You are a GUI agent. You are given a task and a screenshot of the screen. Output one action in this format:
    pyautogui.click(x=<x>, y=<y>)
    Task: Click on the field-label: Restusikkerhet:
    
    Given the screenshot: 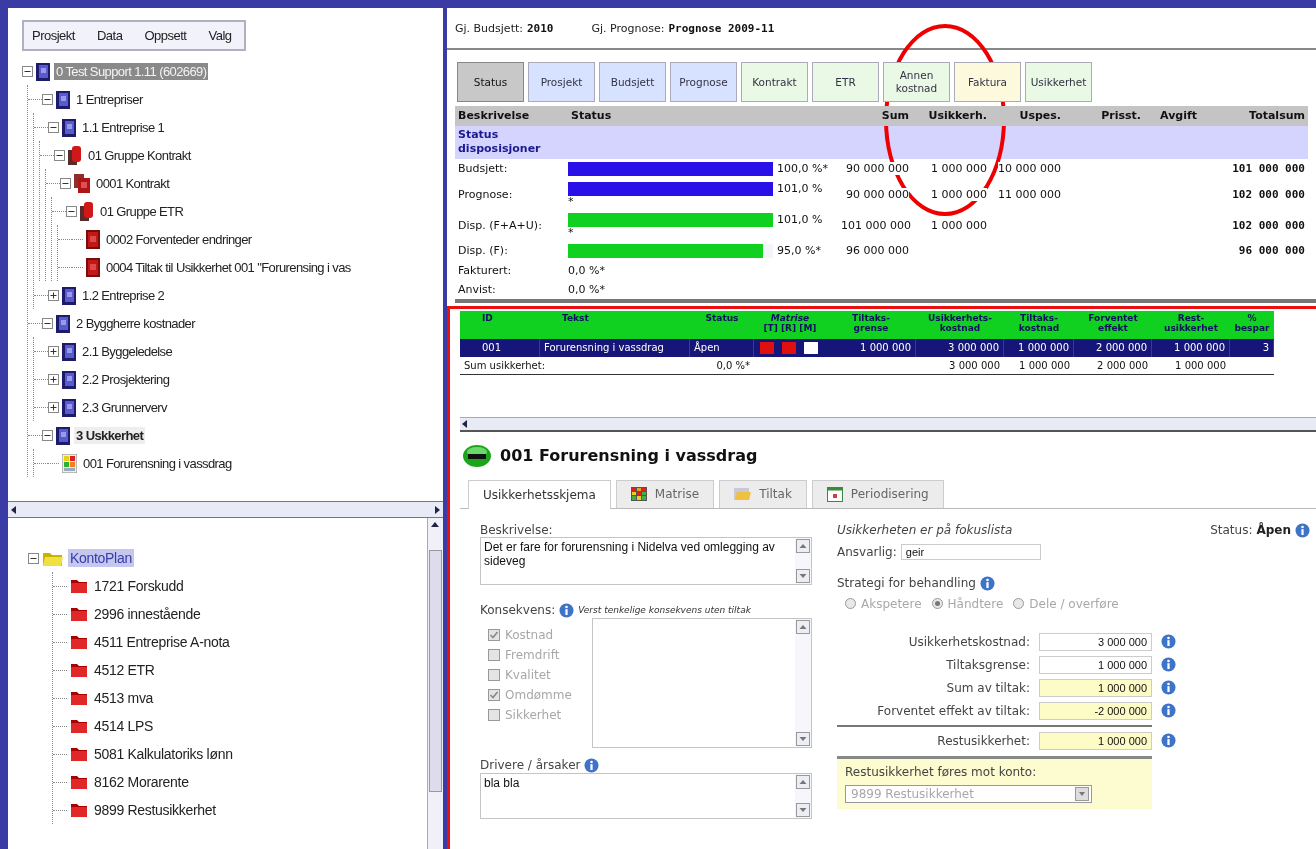 What is the action you would take?
    pyautogui.click(x=983, y=740)
    